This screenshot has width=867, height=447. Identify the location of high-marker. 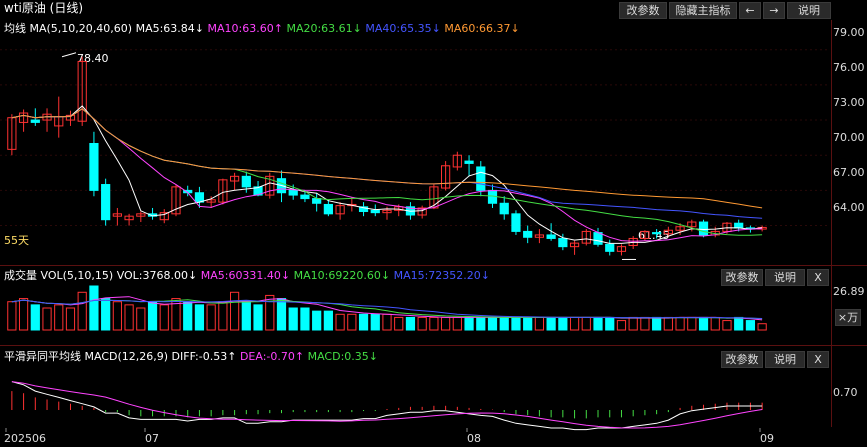
(69, 55).